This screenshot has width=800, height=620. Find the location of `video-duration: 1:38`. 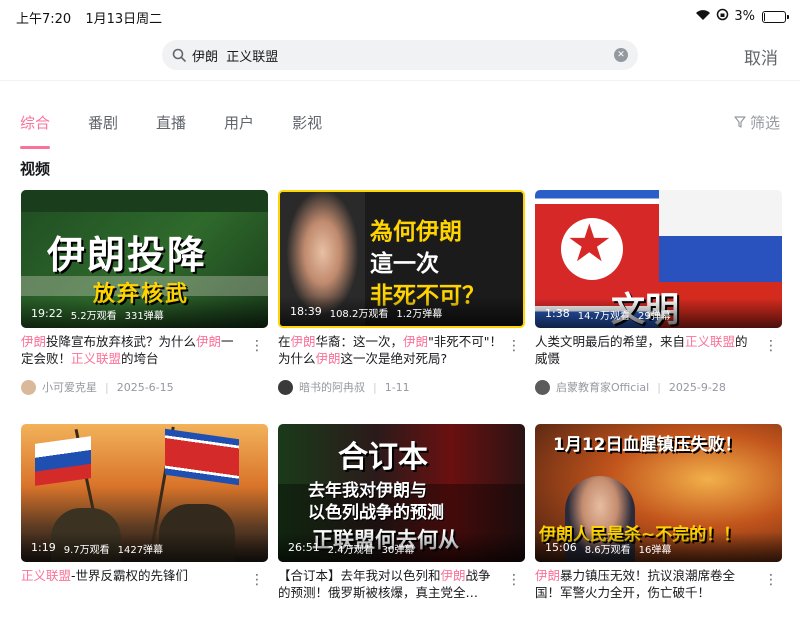

video-duration: 1:38 is located at coordinates (557, 313).